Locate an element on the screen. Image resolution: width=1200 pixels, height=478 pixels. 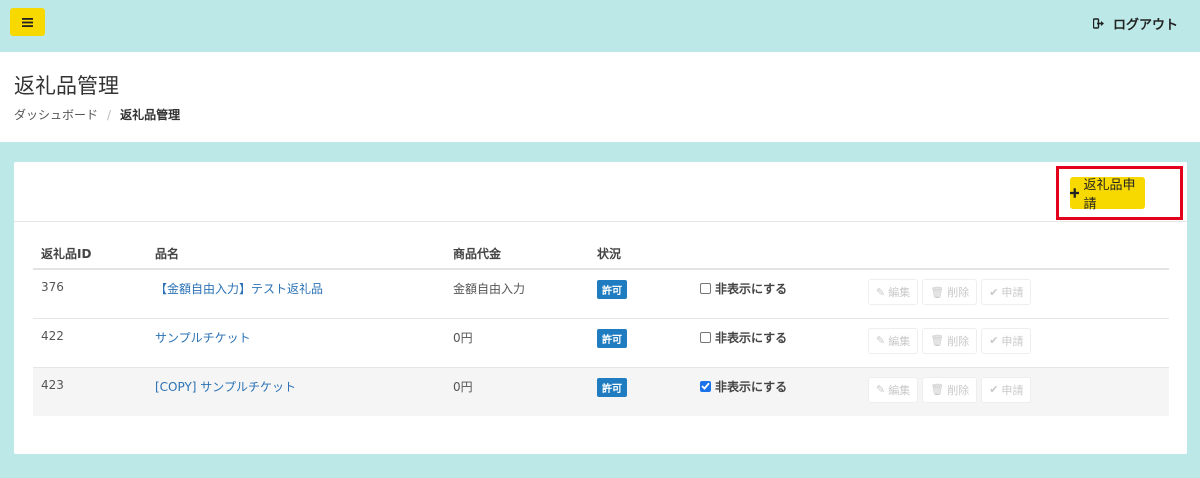
table-row: 423 [COPY] サンプルチケット 0円 許可 非表示にする ✎編集 🗑 is located at coordinates (601, 391).